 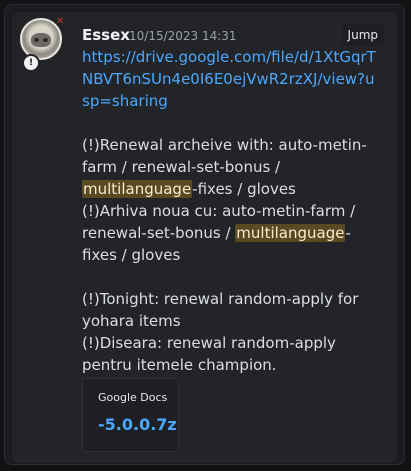 What do you see at coordinates (137, 424) in the screenshot?
I see `embed-title-link: -5.0.0.7z` at bounding box center [137, 424].